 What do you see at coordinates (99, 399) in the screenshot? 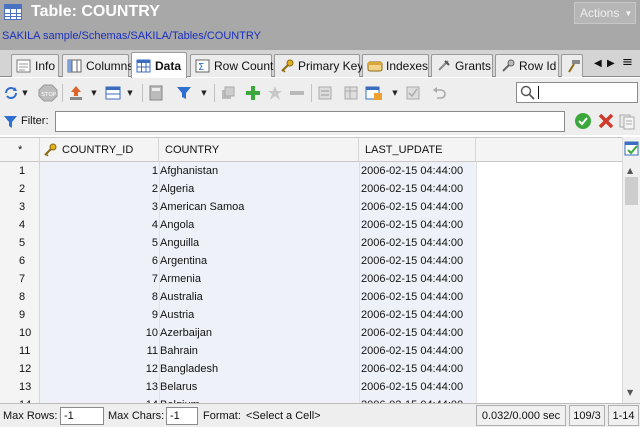
I see `cell-country-id: 14` at bounding box center [99, 399].